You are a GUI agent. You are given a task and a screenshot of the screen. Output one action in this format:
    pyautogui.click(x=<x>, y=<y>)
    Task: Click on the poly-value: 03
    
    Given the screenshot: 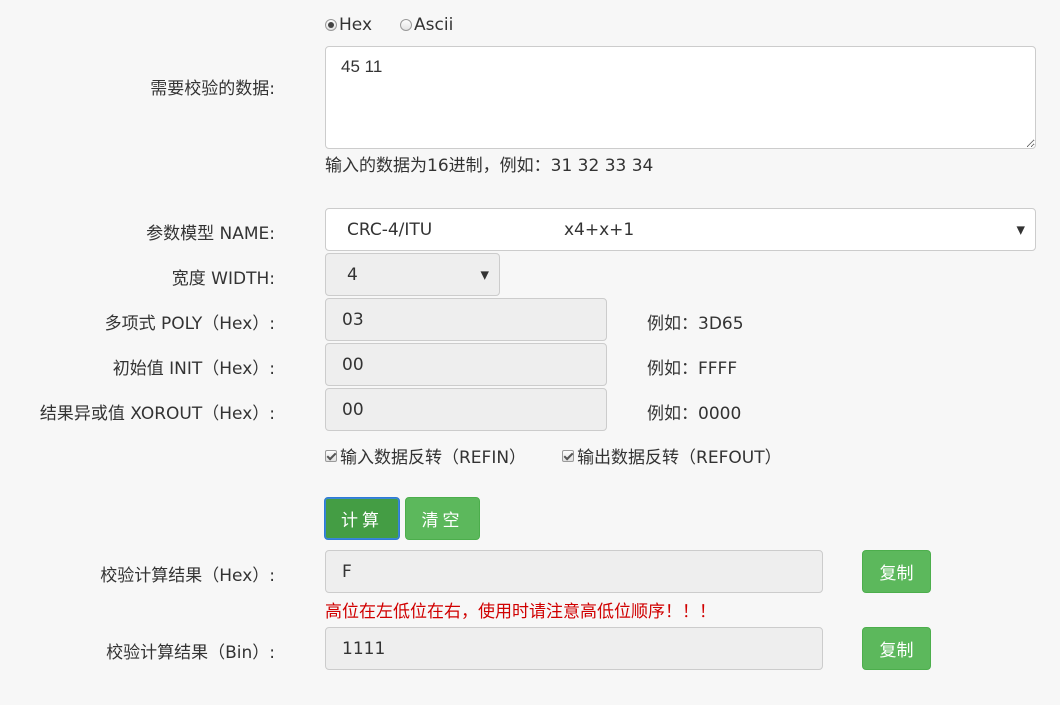 What is the action you would take?
    pyautogui.click(x=353, y=319)
    